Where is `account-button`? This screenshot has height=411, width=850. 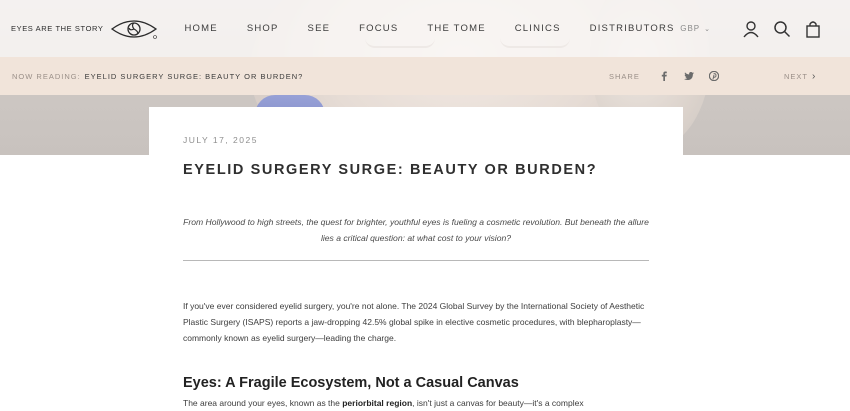
account-button is located at coordinates (751, 29).